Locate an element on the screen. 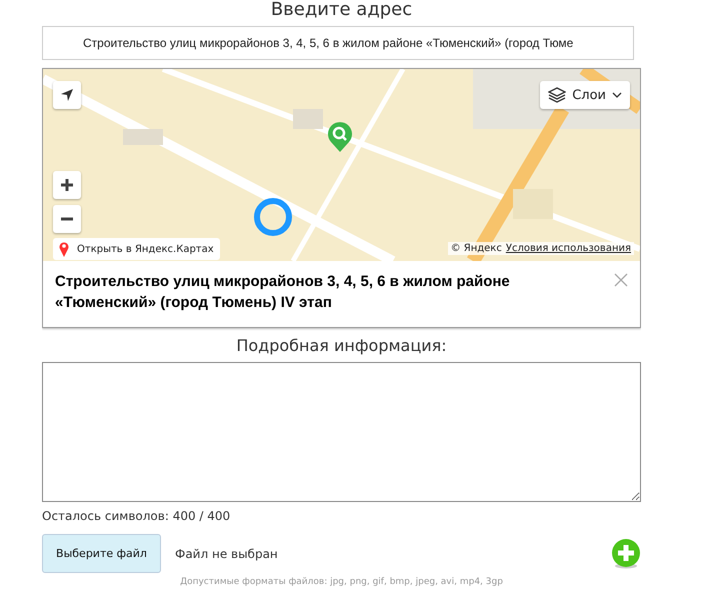 Image resolution: width=717 pixels, height=612 pixels. formats-note: Допустимые форматы файлов: jpg, png, gif, bmp, jpeg, avi, mp4, 3gp is located at coordinates (341, 582).